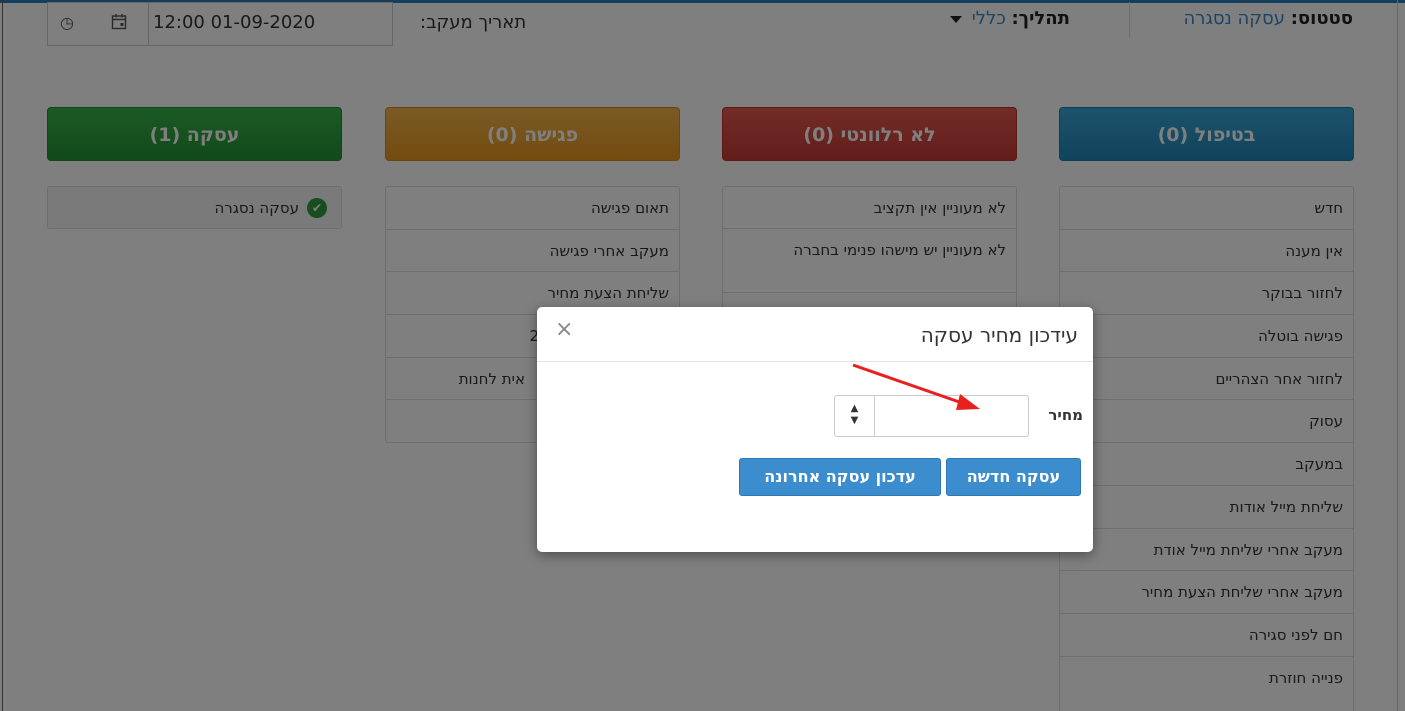 Image resolution: width=1405 pixels, height=711 pixels. What do you see at coordinates (840, 477) in the screenshot?
I see `update-last-deal-button: עדכון עסקה אחרונה` at bounding box center [840, 477].